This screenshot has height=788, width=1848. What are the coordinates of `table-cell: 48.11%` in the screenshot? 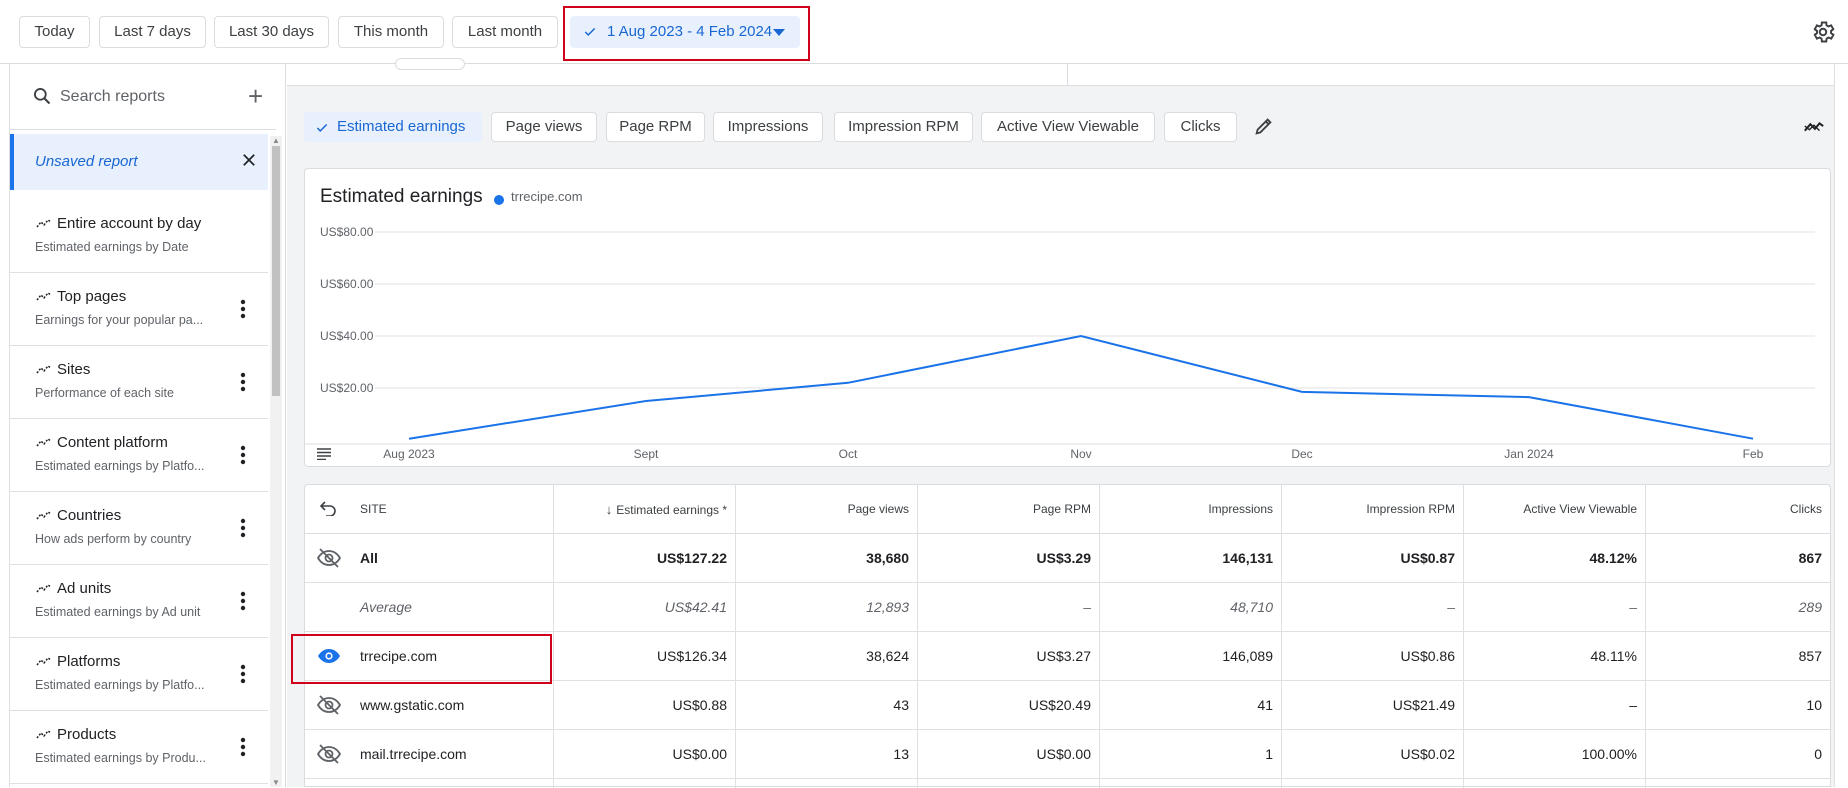 It's located at (1554, 656).